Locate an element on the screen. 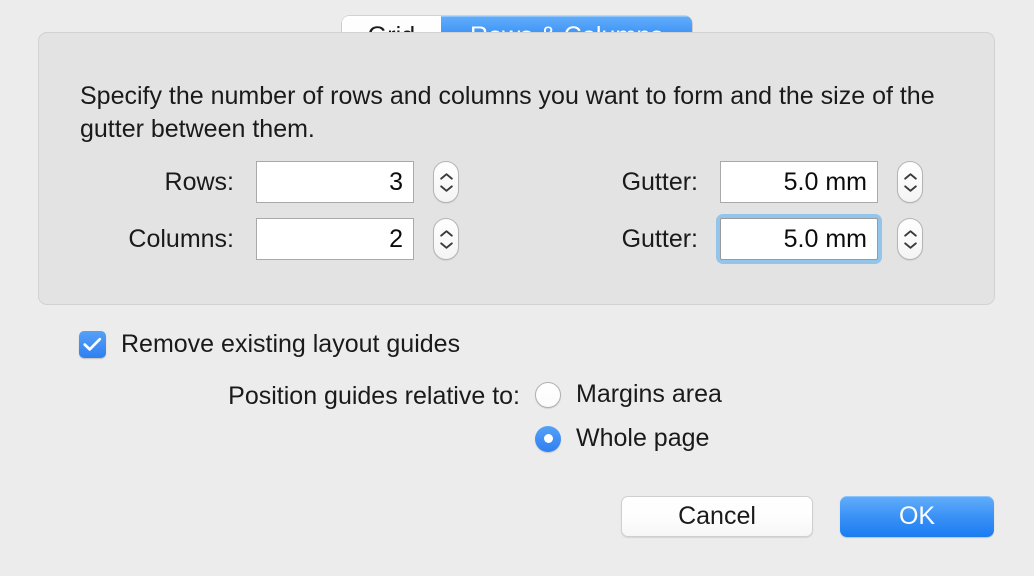 The height and width of the screenshot is (576, 1034). row-gutter-input: 5.0 mm is located at coordinates (799, 182).